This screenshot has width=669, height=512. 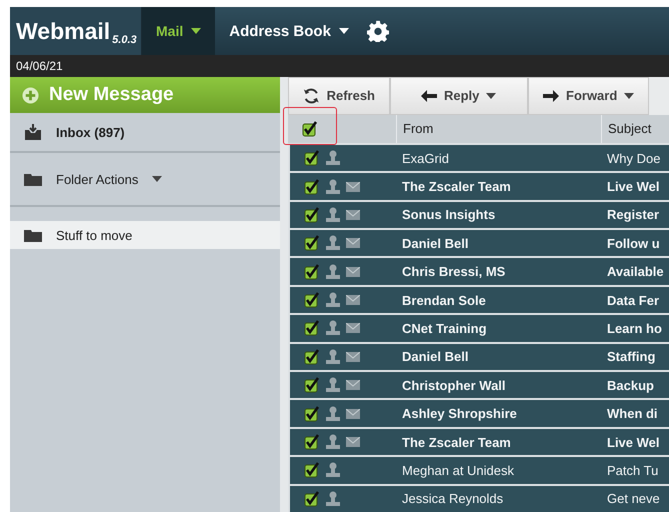 I want to click on sender-cell-text: CNet Training, so click(x=444, y=328).